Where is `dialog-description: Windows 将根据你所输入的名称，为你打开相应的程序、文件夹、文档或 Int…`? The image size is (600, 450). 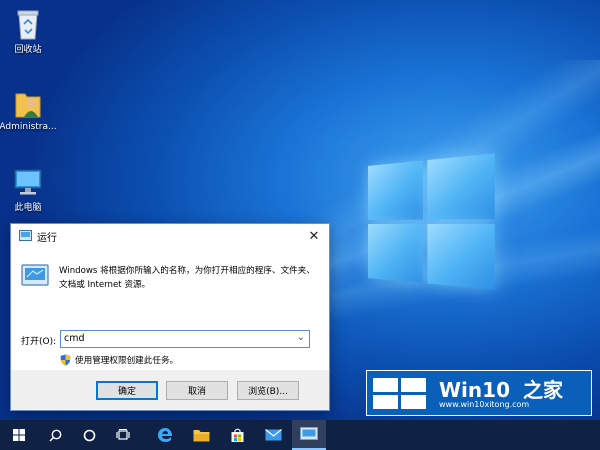
dialog-description: Windows 将根据你所输入的名称，为你打开相应的程序、文件夹、文档或 Int… is located at coordinates (187, 278).